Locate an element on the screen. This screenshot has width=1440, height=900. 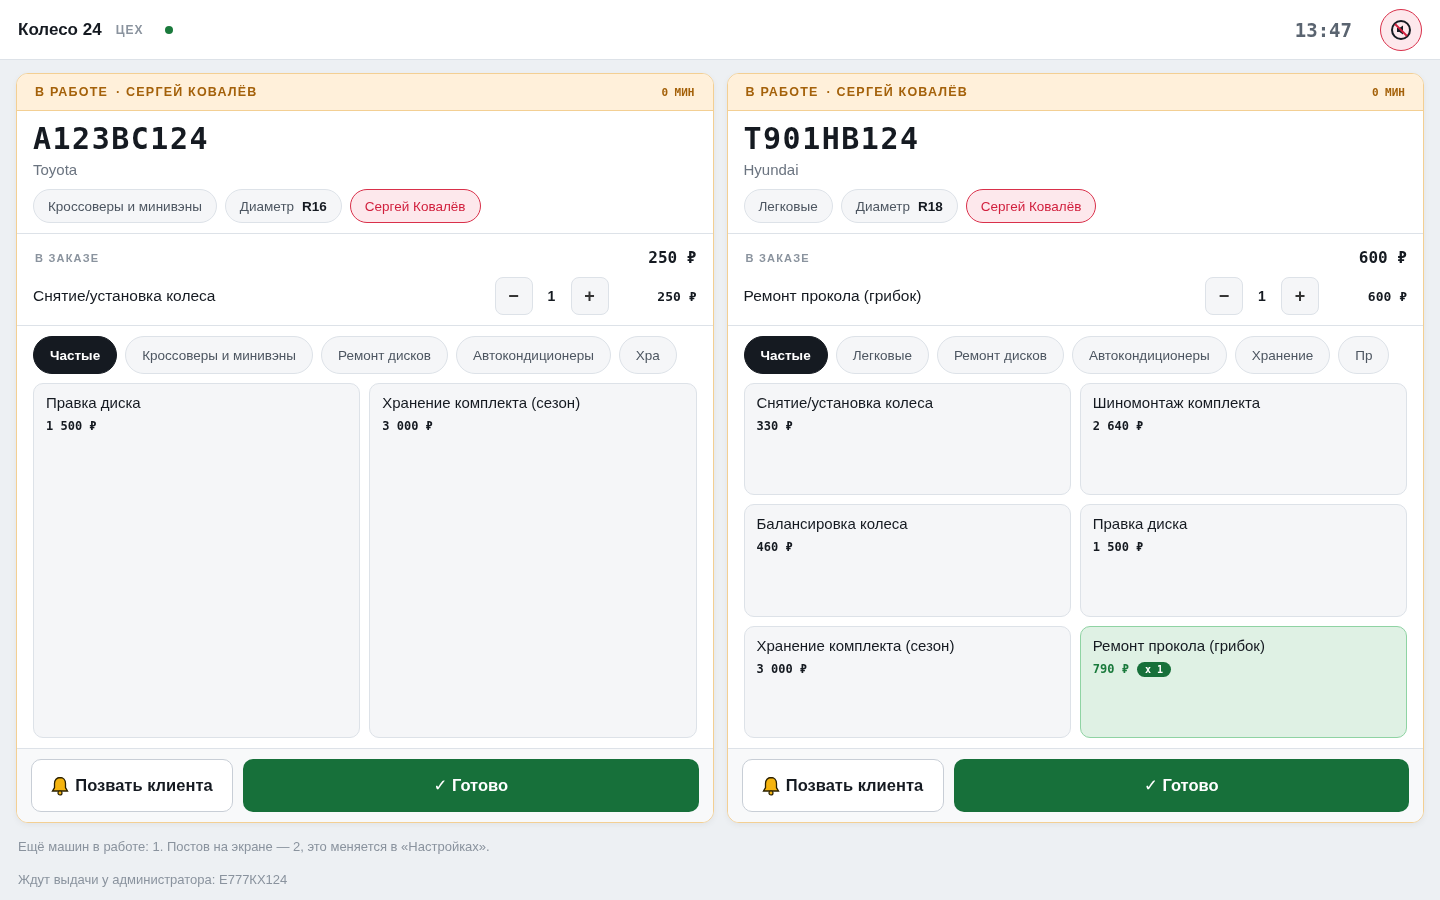
service-price: 2 640 ₽ is located at coordinates (1118, 426).